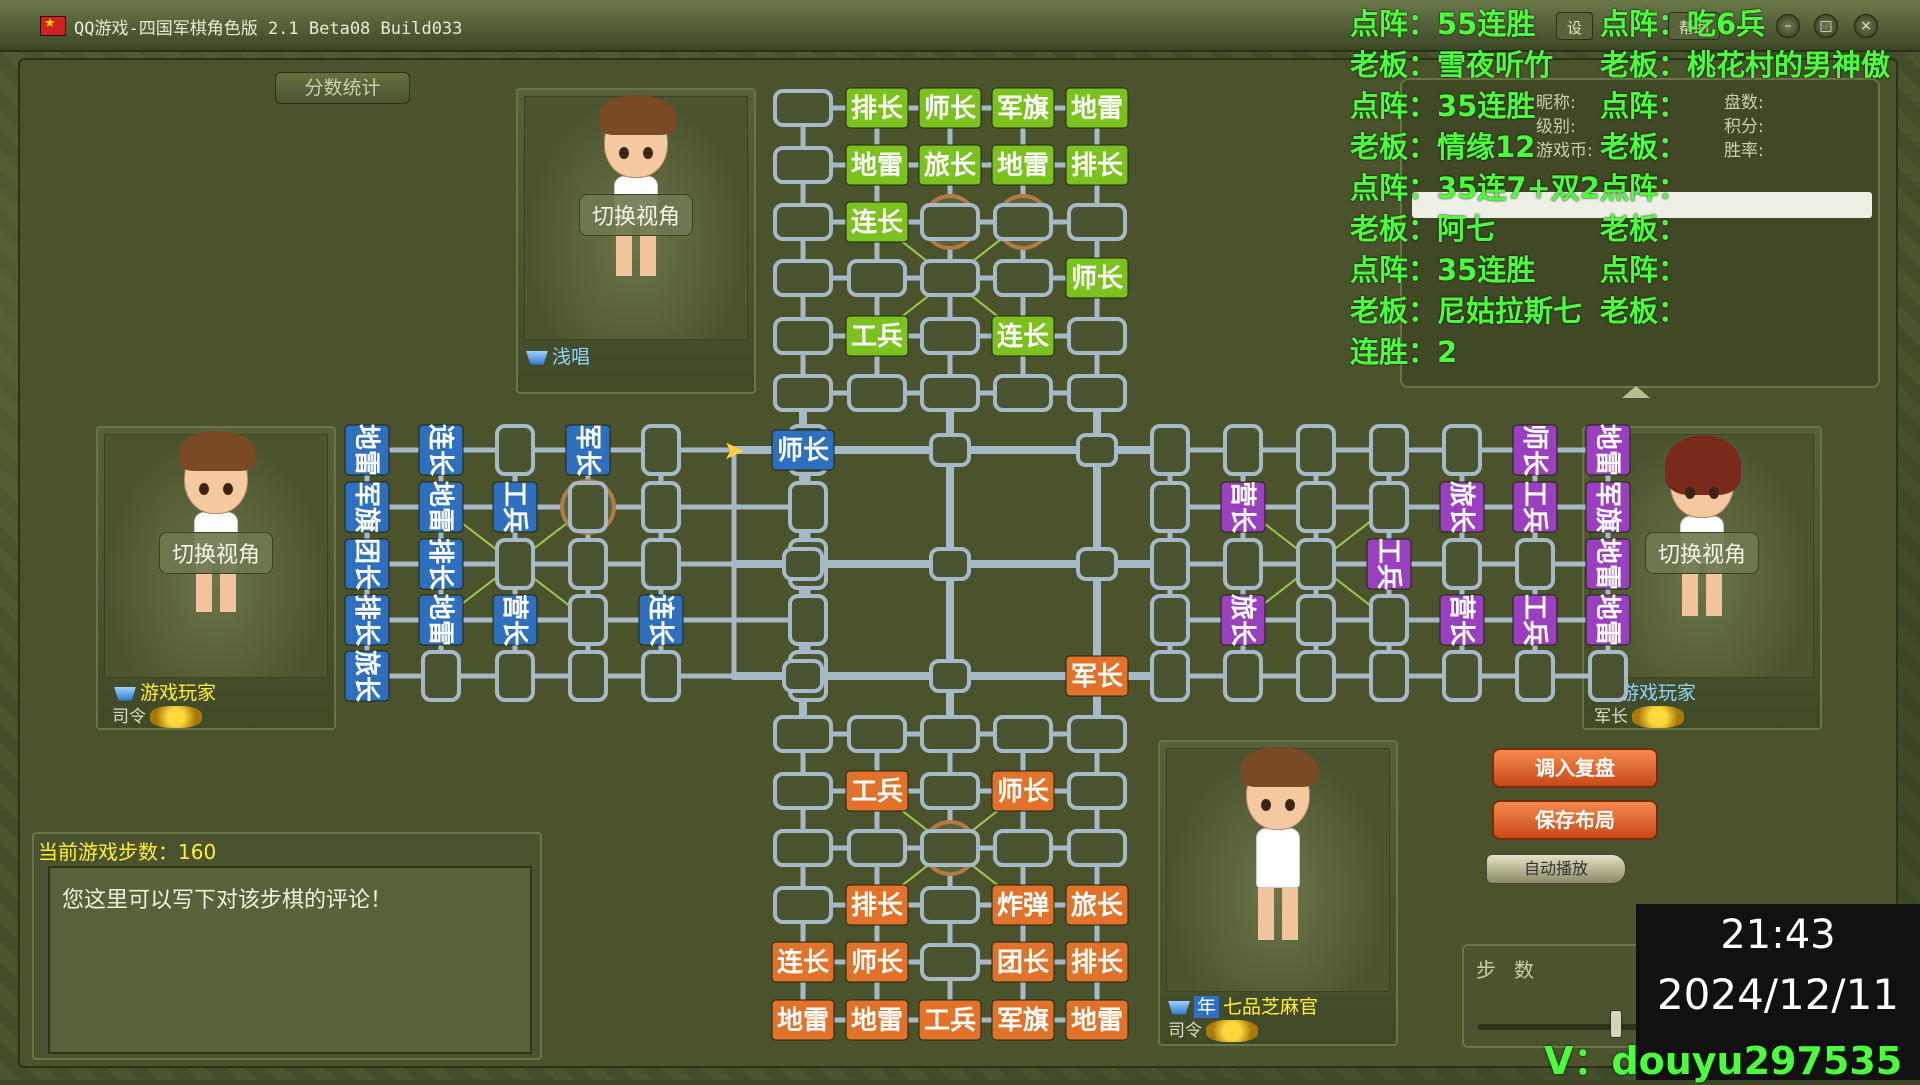 Image resolution: width=1920 pixels, height=1085 pixels. Describe the element at coordinates (1466, 311) in the screenshot. I see `overlay-cell: 老板：尼姑拉斯七` at that location.